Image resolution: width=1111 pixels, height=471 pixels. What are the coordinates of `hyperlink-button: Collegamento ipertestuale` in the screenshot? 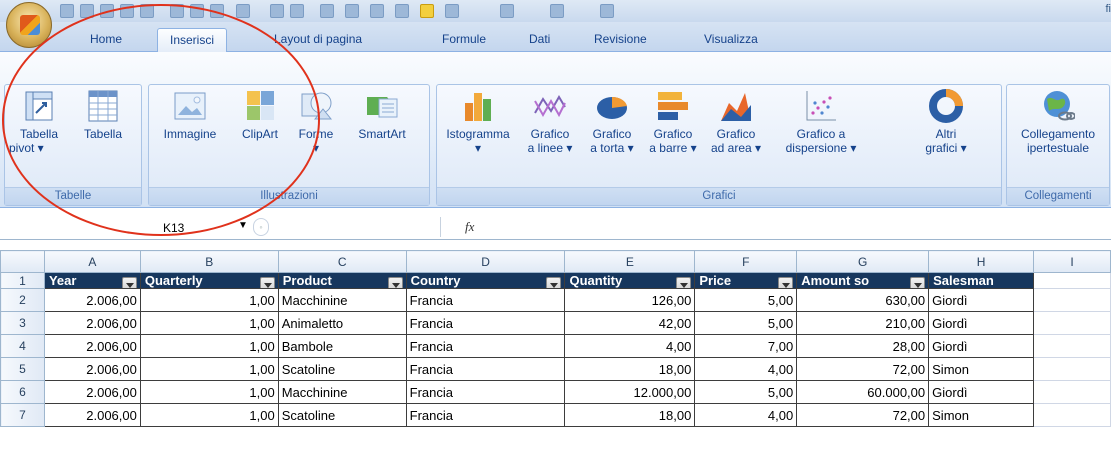 It's located at (1058, 122).